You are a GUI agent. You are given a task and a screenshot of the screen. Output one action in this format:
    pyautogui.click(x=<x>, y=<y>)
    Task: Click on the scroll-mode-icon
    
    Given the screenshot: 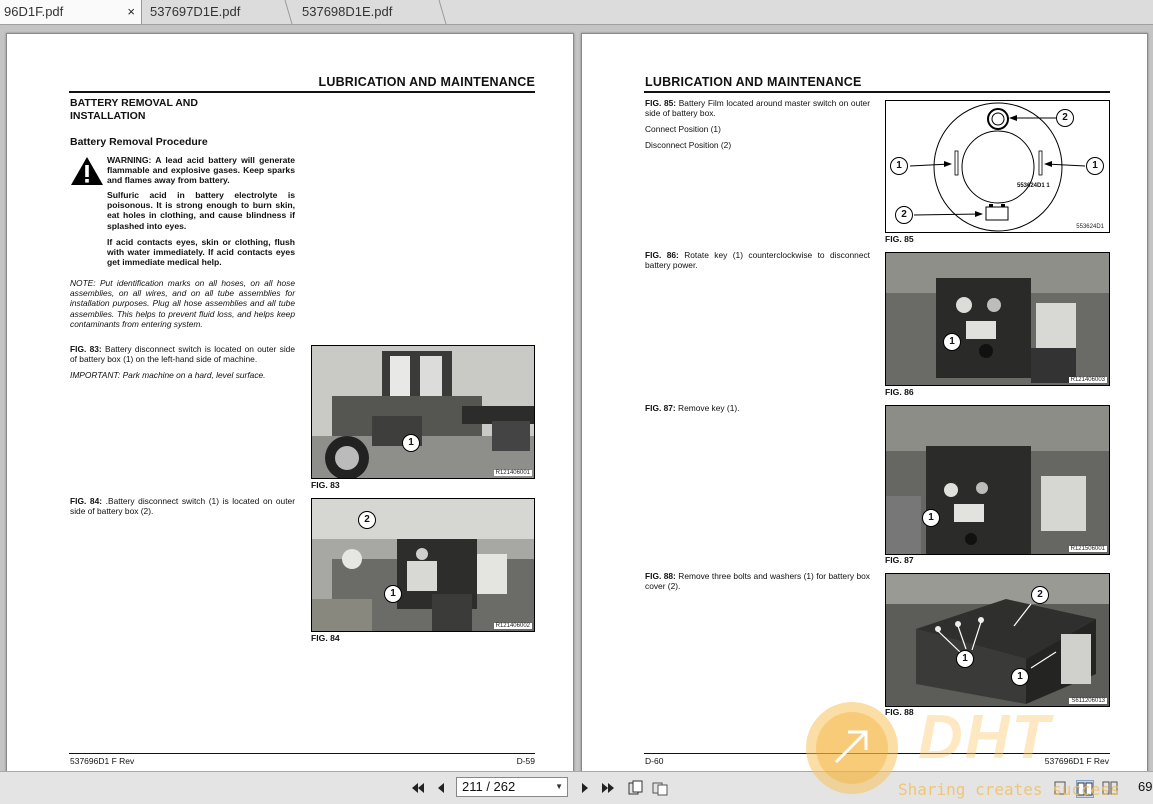 What is the action you would take?
    pyautogui.click(x=1110, y=788)
    